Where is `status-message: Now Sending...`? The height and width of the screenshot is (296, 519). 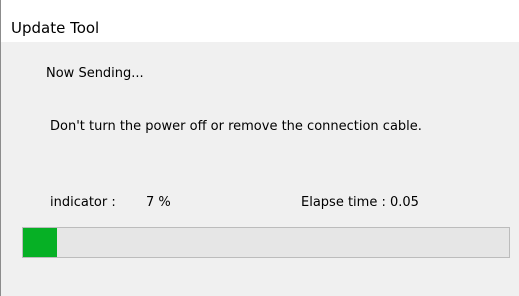
status-message: Now Sending... is located at coordinates (95, 73).